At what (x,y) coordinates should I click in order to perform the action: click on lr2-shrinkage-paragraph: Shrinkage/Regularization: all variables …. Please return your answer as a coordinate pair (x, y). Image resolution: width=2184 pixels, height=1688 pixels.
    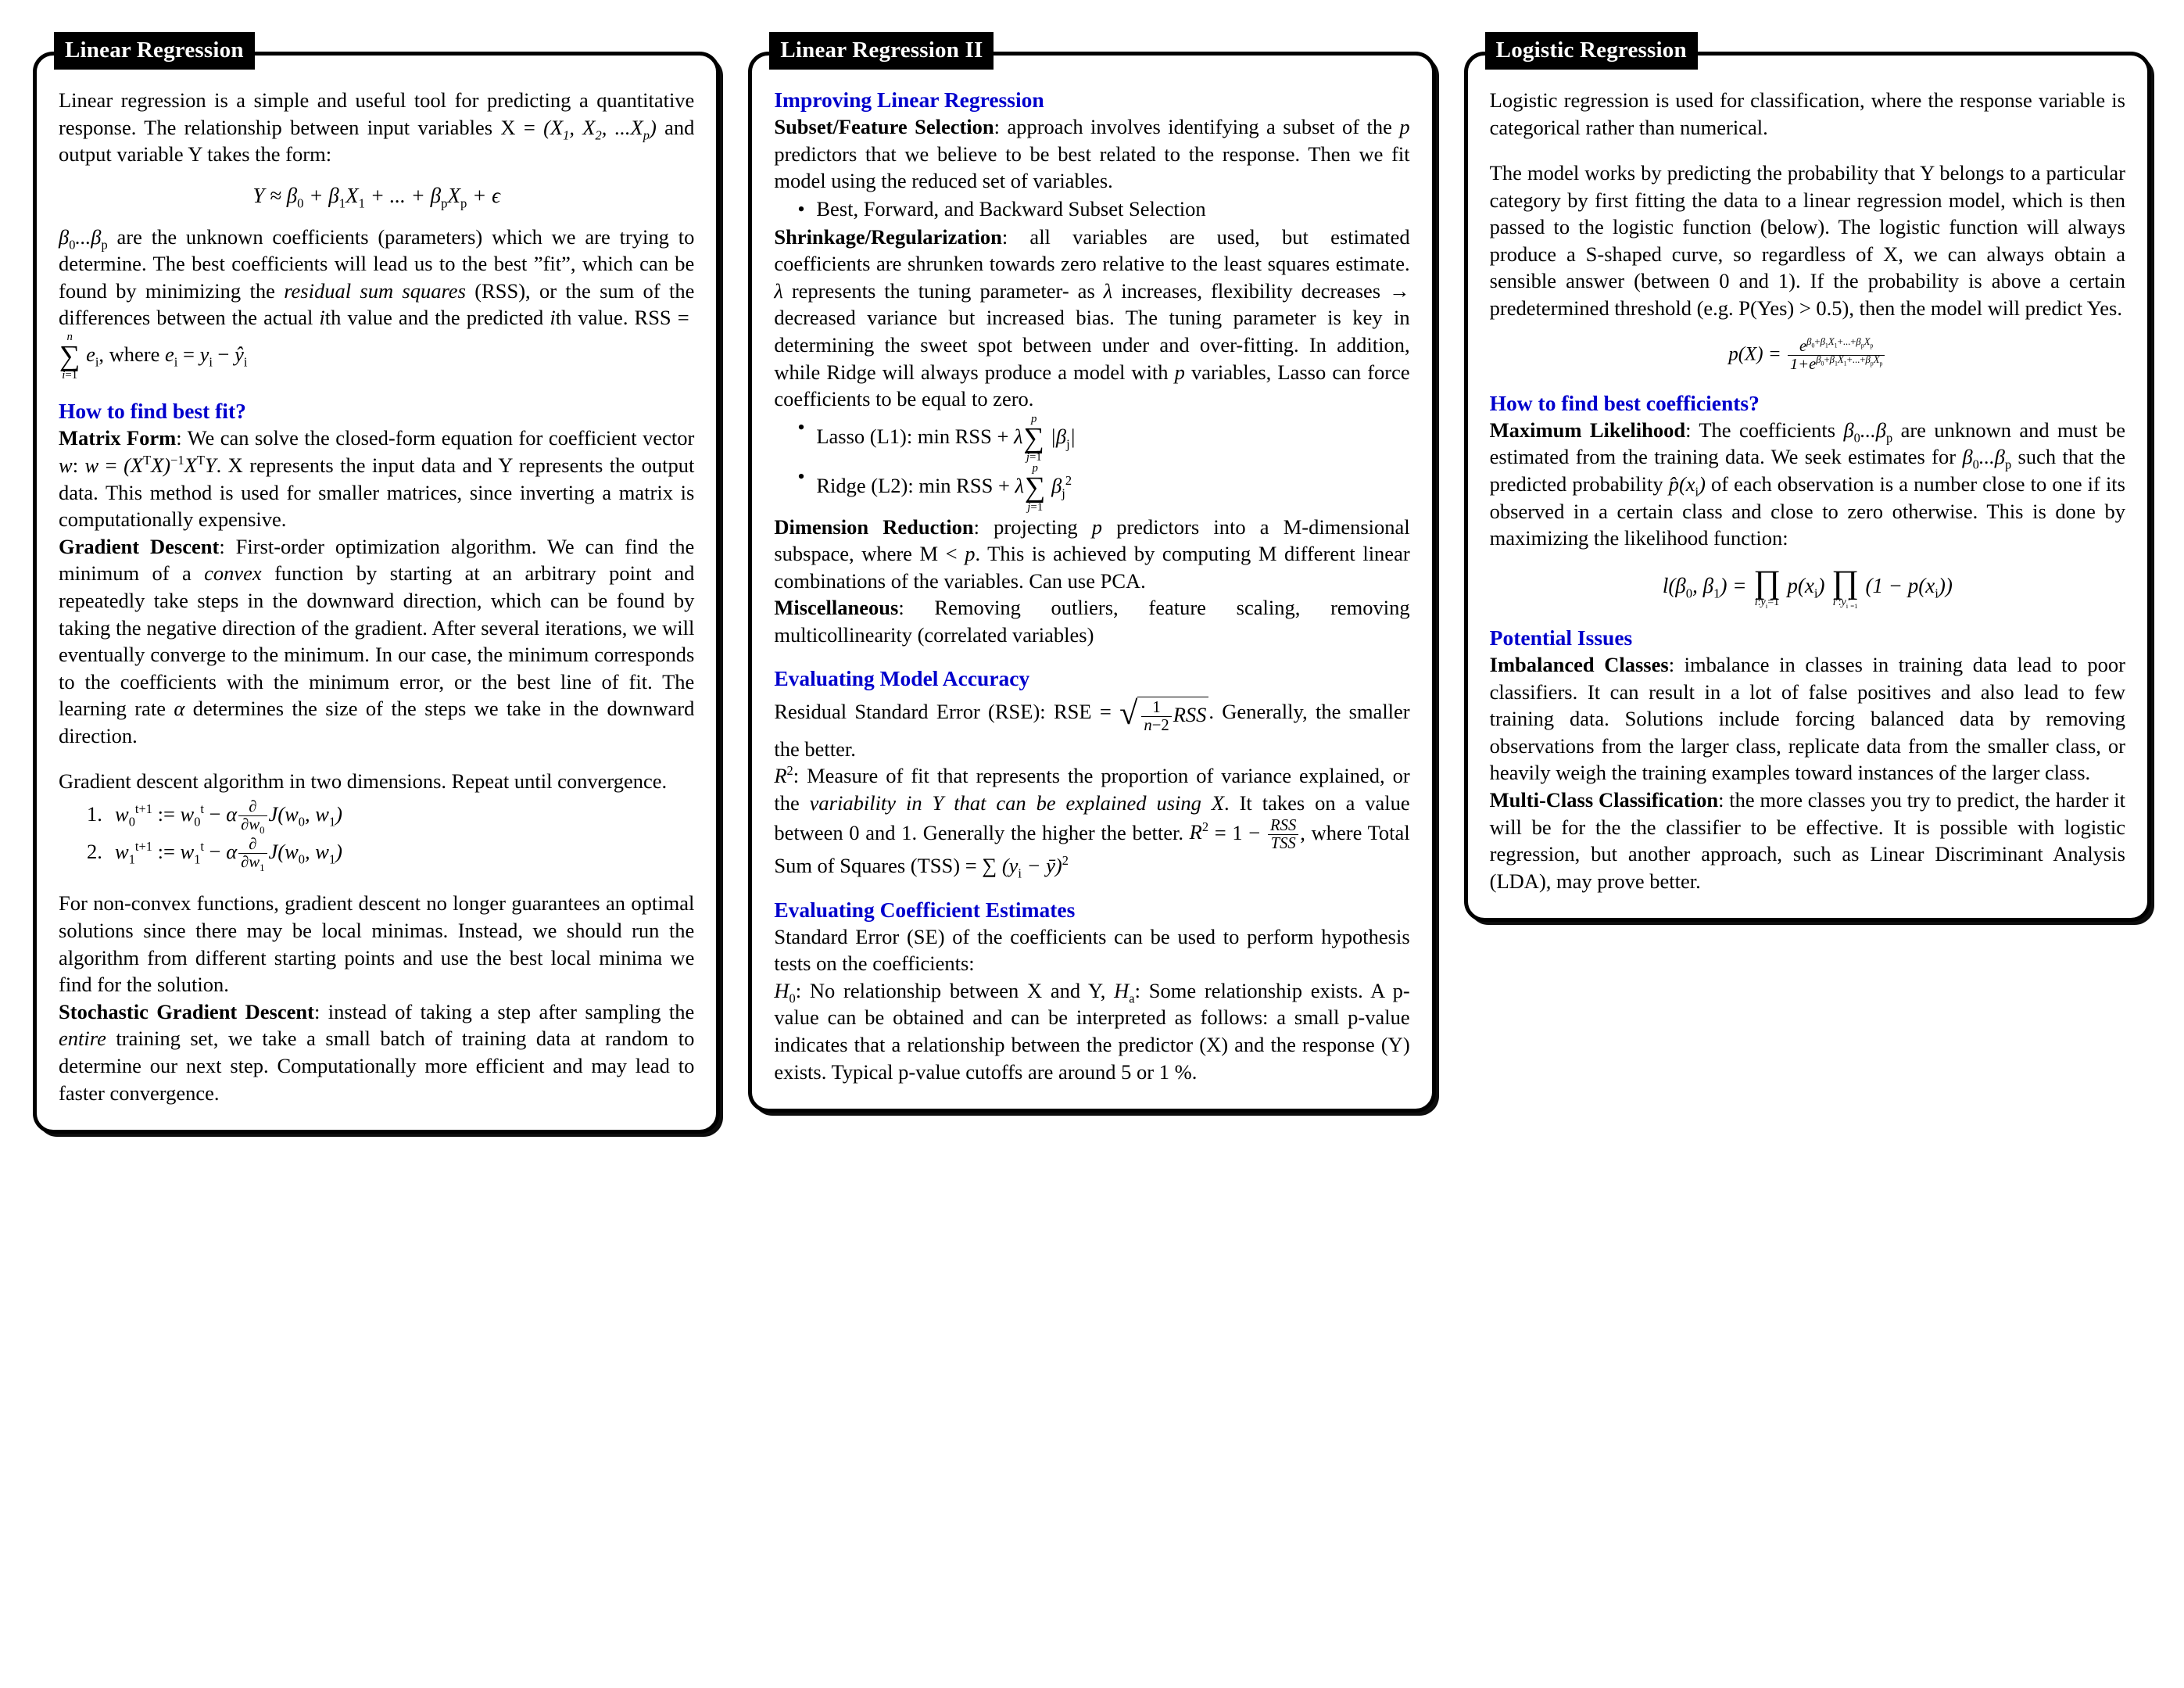
    Looking at the image, I should click on (1092, 317).